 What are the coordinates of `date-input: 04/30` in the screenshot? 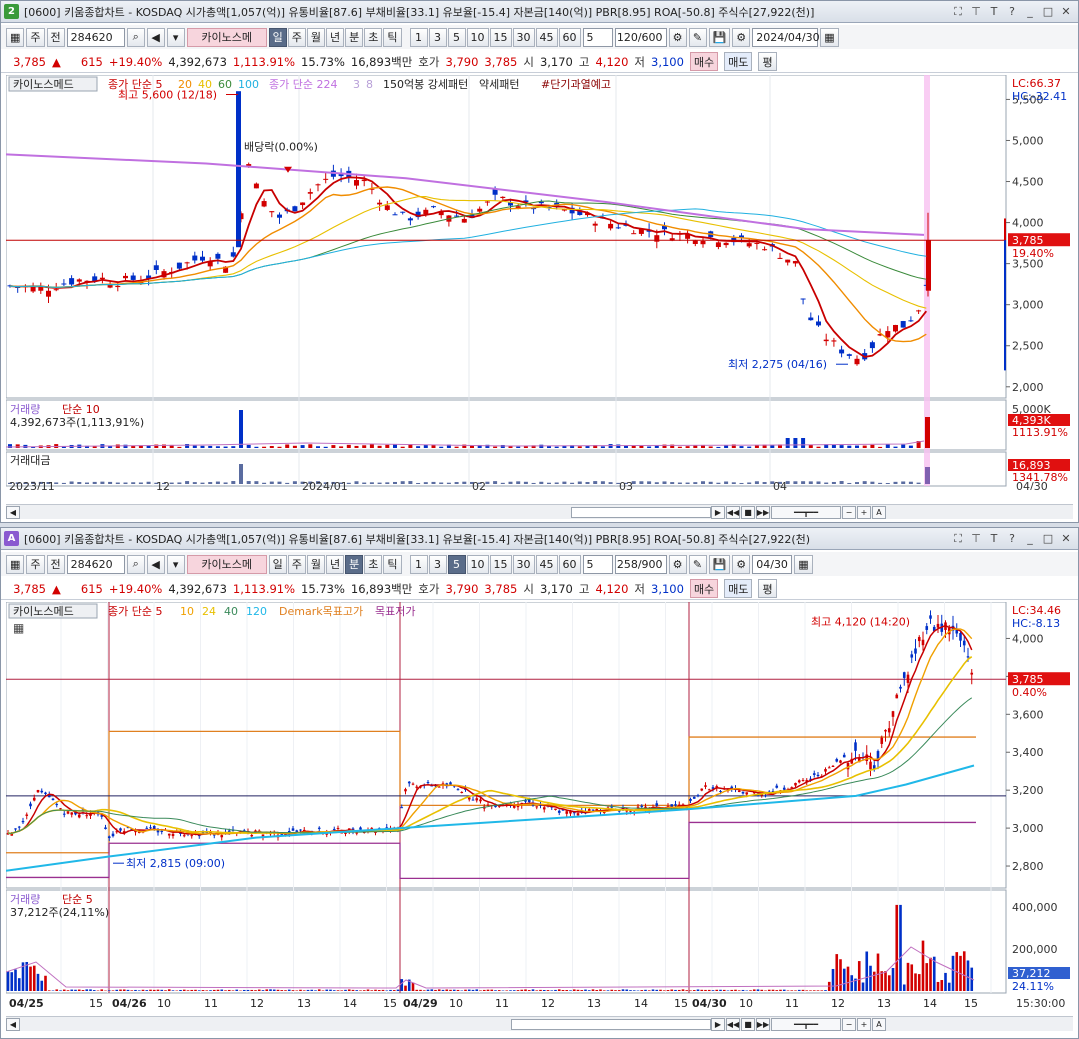 It's located at (772, 564).